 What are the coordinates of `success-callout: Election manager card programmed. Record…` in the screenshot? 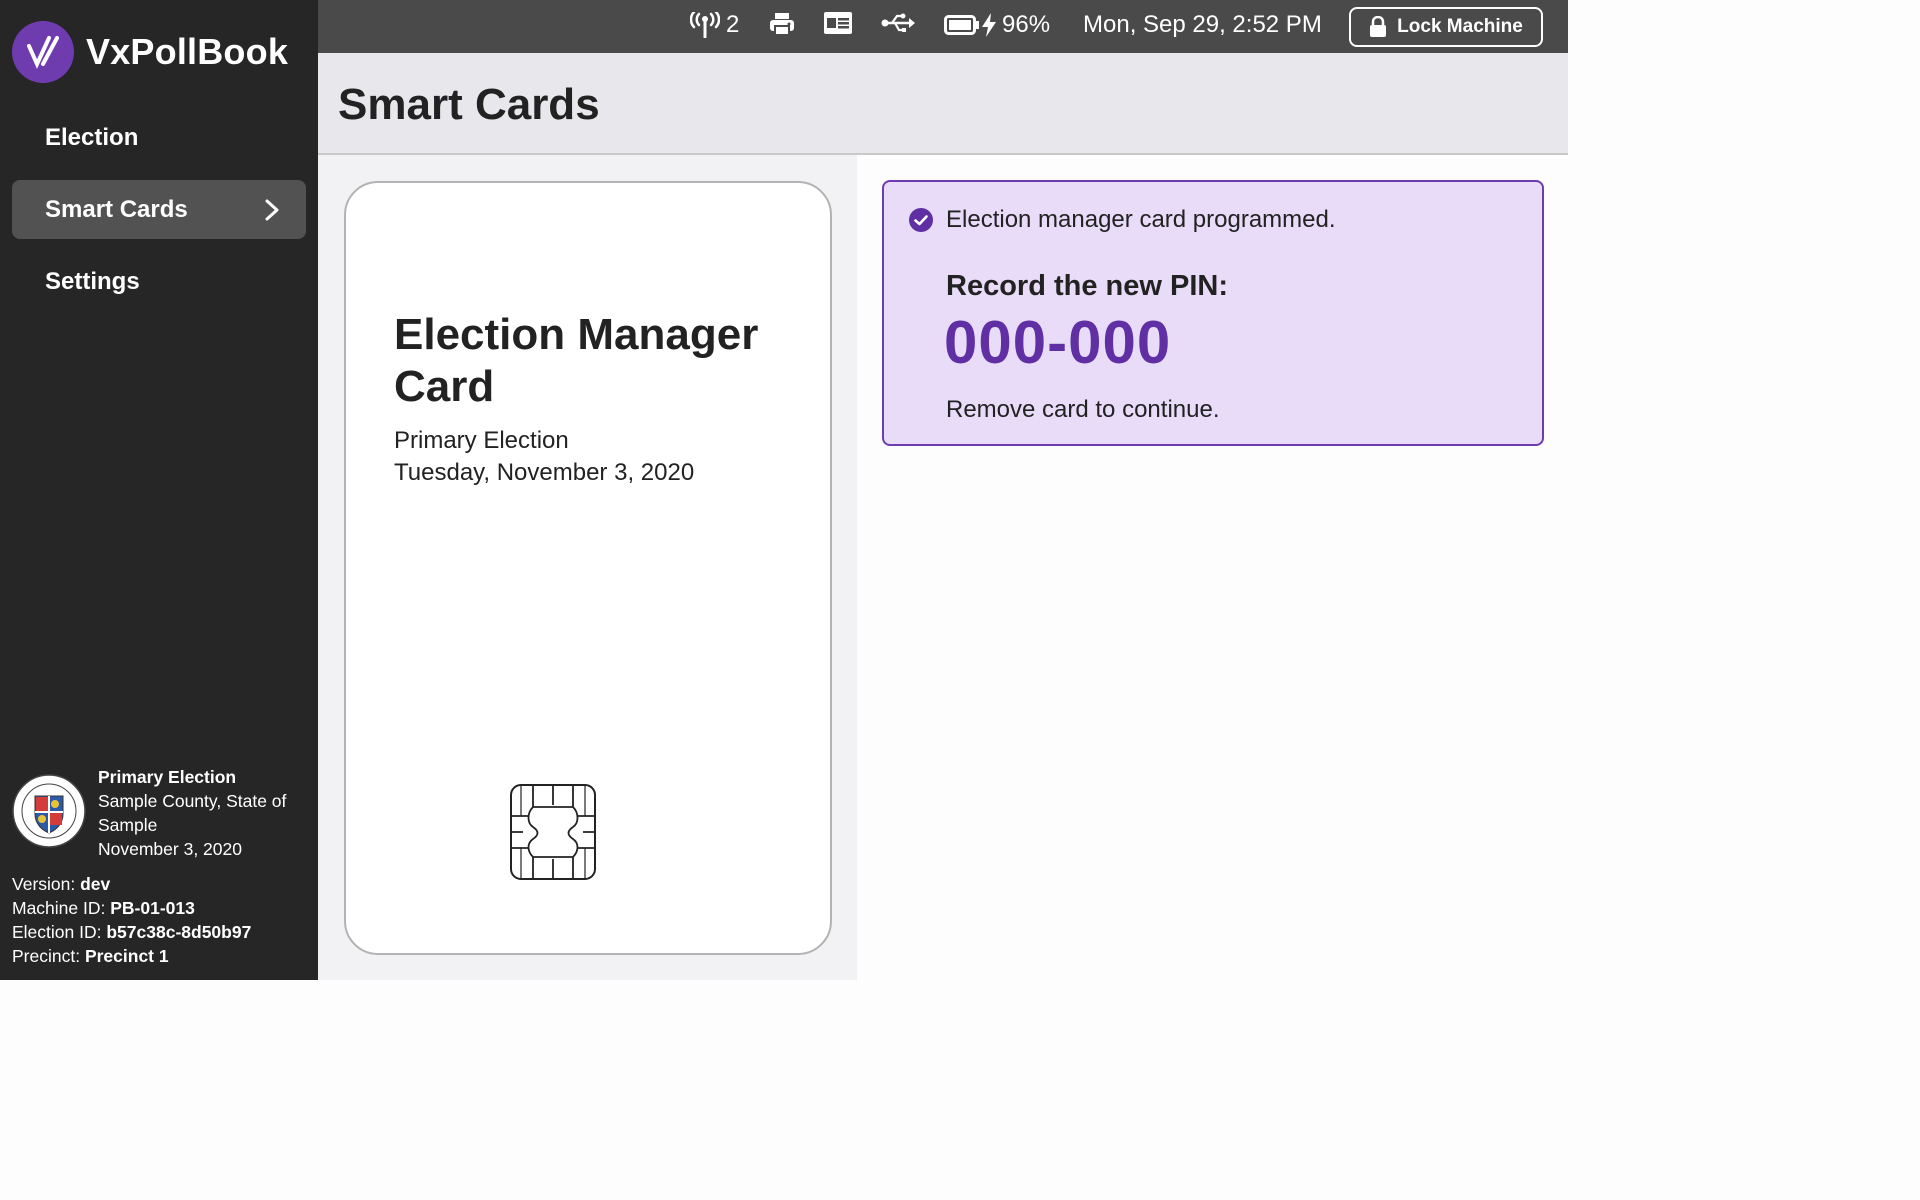 It's located at (1213, 313).